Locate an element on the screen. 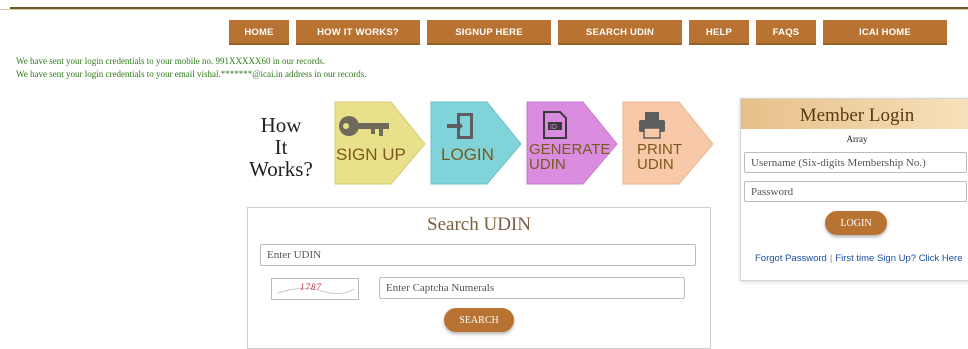 Image resolution: width=968 pixels, height=349 pixels. member-login-title: Member Login is located at coordinates (857, 115).